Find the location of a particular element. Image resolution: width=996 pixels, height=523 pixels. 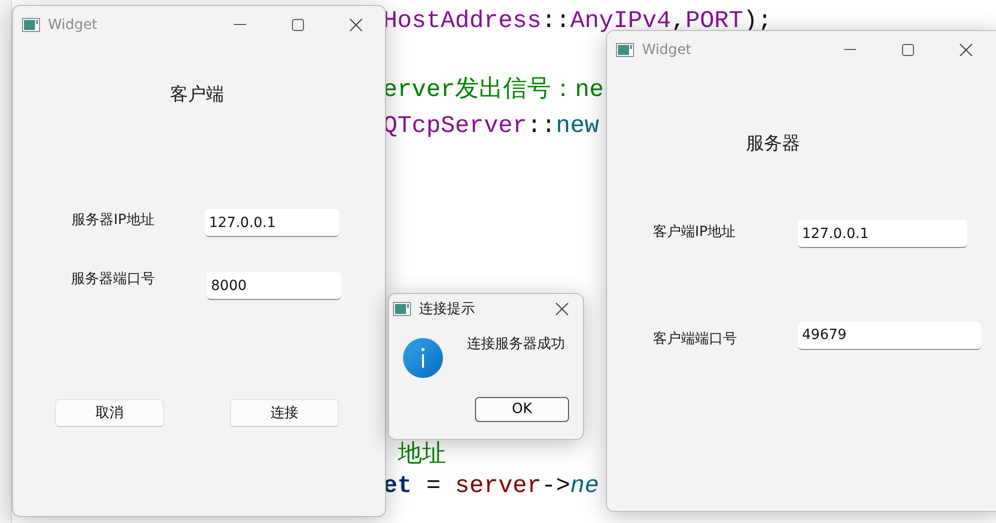

field-label: 服务器IP地址 is located at coordinates (113, 220).